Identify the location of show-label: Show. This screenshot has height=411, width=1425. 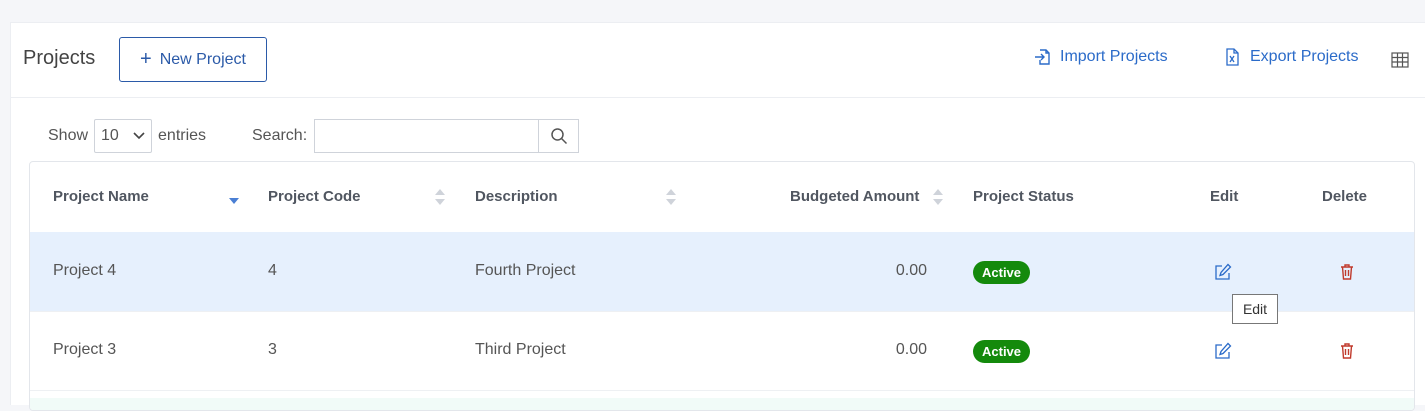
(68, 135).